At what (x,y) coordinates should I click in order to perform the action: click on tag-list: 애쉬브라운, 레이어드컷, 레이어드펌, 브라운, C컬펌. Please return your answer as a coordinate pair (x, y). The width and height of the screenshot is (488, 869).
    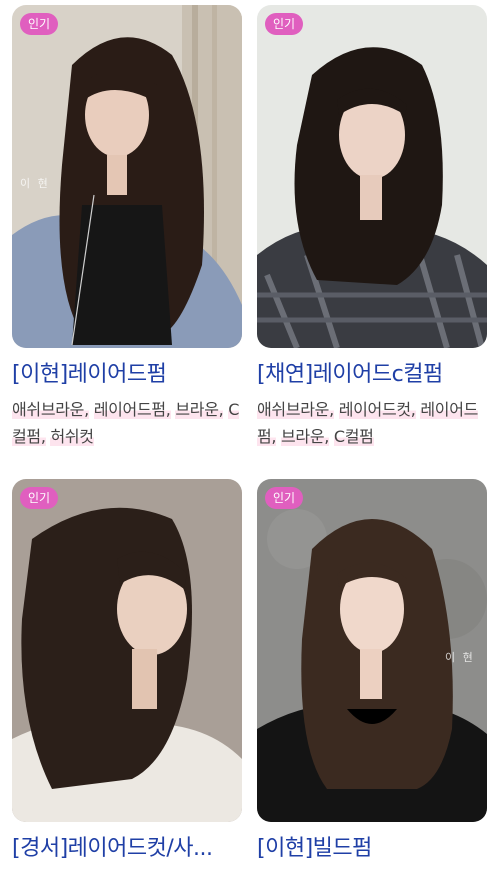
    Looking at the image, I should click on (372, 423).